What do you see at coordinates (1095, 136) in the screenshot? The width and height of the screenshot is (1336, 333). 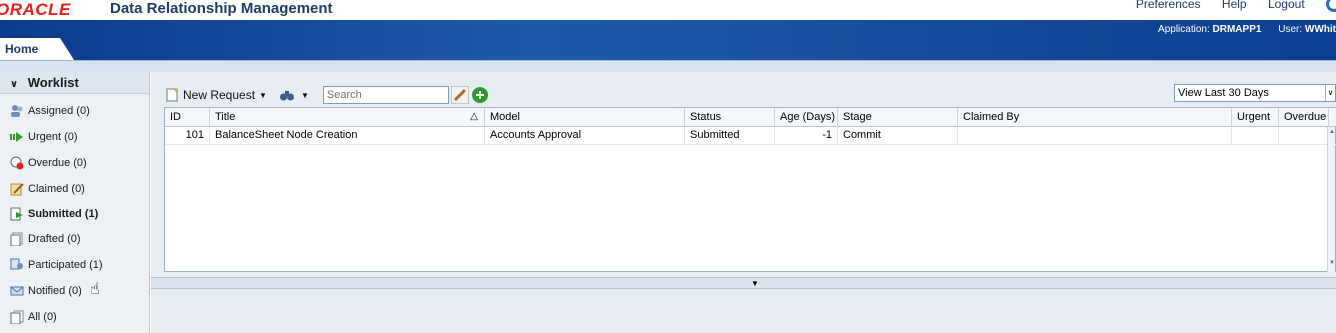 I see `cell-claimed-by` at bounding box center [1095, 136].